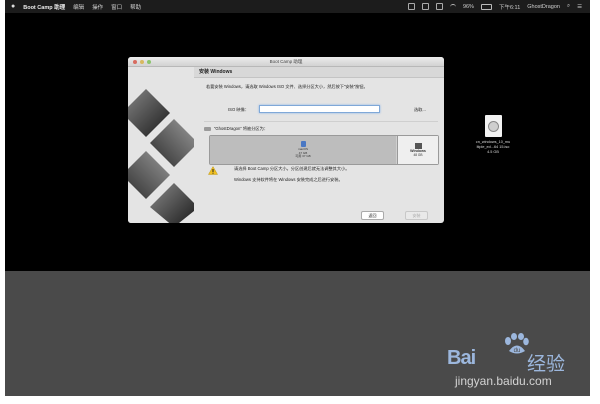 The height and width of the screenshot is (404, 600). What do you see at coordinates (321, 121) in the screenshot?
I see `divider` at bounding box center [321, 121].